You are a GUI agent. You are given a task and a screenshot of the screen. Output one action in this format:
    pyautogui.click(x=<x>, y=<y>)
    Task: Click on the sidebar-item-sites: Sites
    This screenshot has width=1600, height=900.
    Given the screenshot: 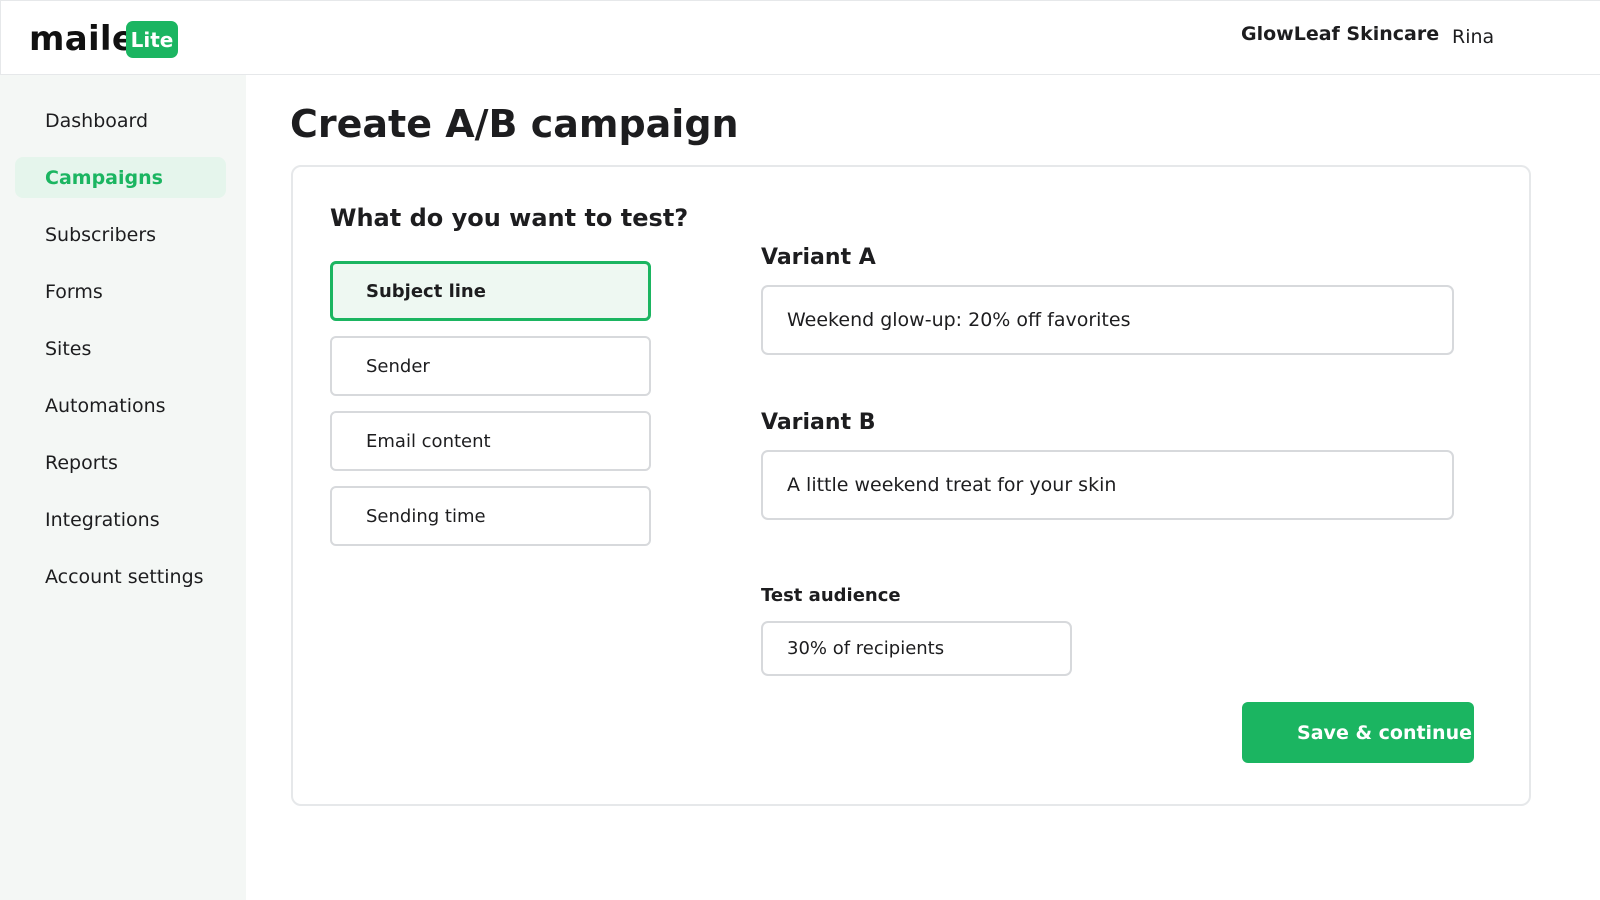 What is the action you would take?
    pyautogui.click(x=120, y=348)
    